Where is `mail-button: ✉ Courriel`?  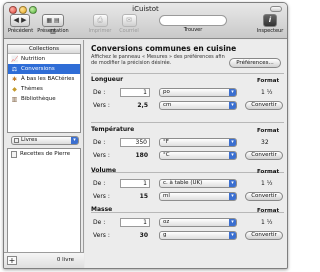
mail-button: ✉ Courriel is located at coordinates (129, 24).